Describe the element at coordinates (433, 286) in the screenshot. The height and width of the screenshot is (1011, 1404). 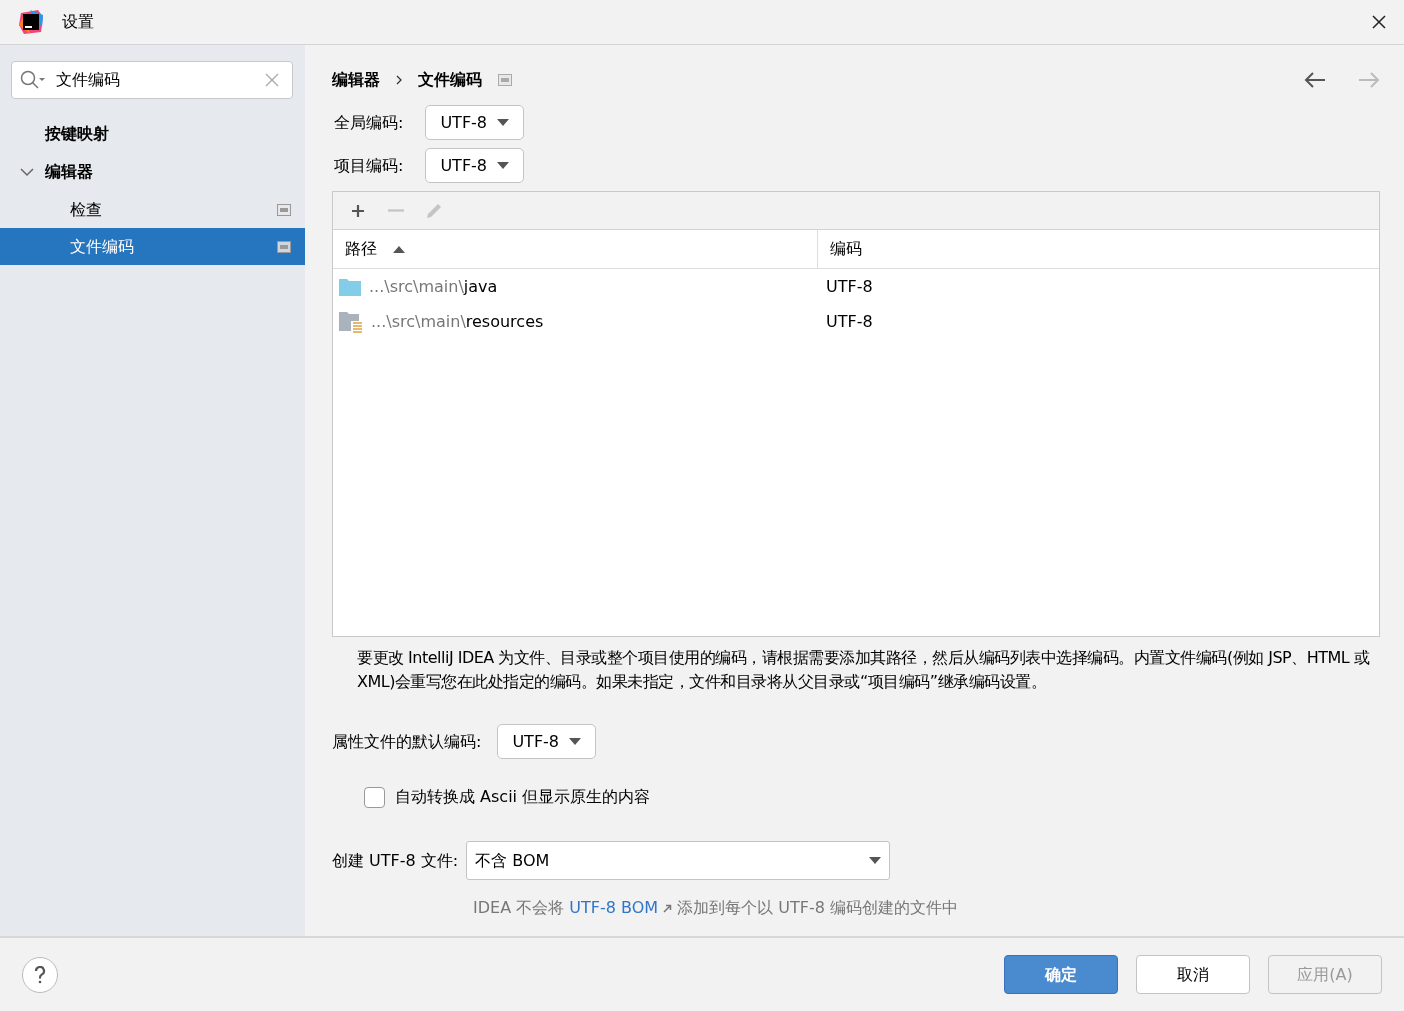
I see `path-cell-text: ...\src\main\java` at that location.